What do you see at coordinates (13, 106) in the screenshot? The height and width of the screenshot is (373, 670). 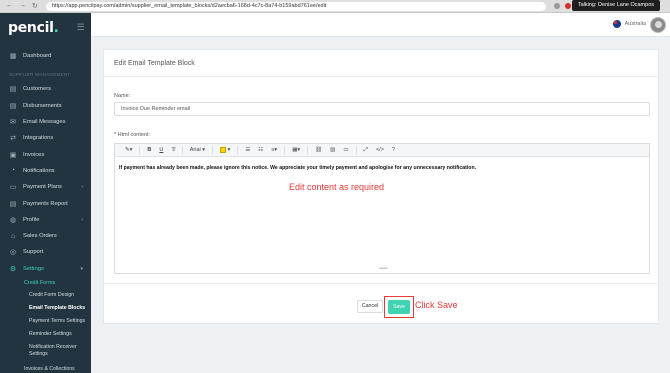 I see `disbursements-icon: ▤` at bounding box center [13, 106].